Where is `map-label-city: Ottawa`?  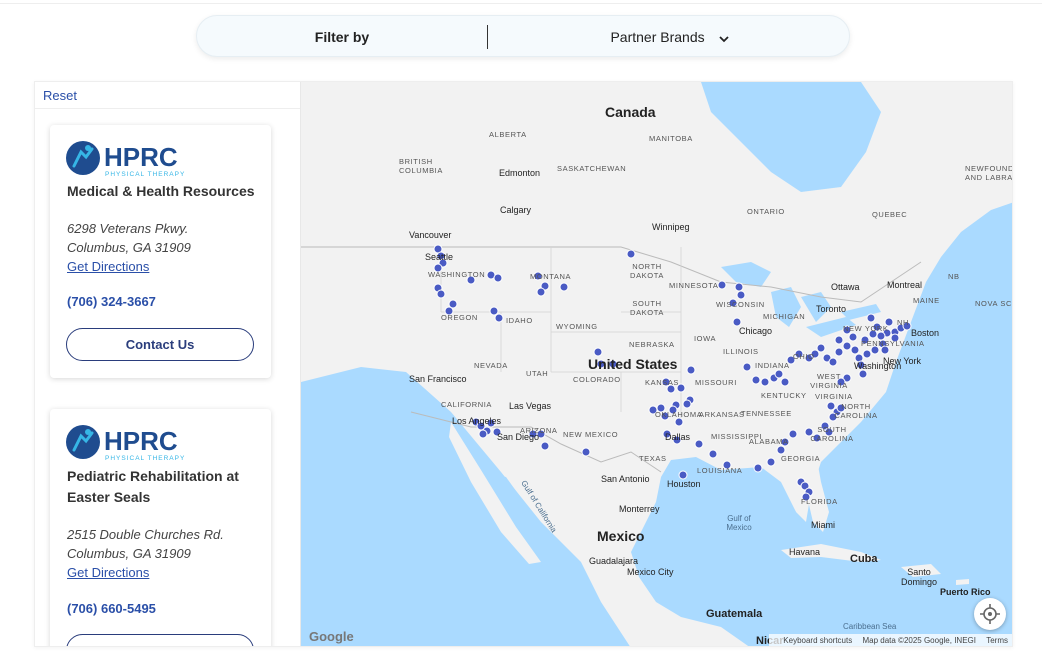
map-label-city: Ottawa is located at coordinates (845, 287).